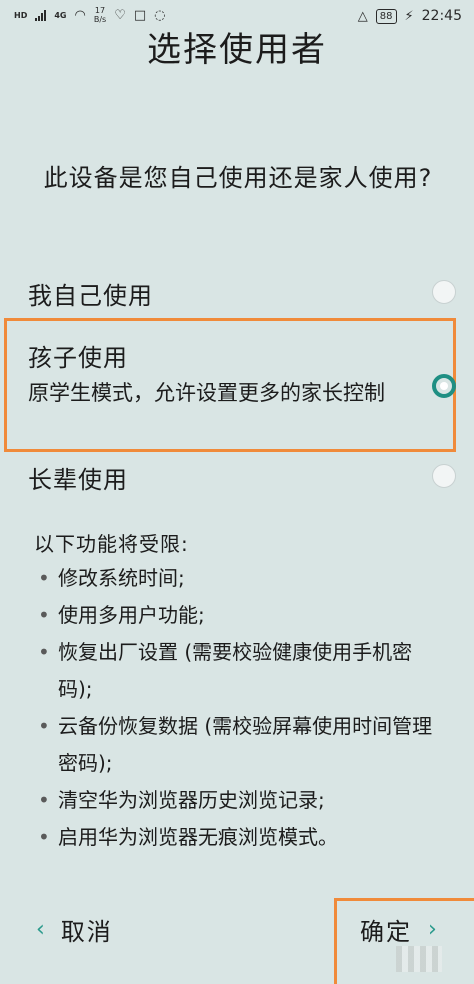 This screenshot has width=474, height=984. What do you see at coordinates (386, 932) in the screenshot?
I see `confirm-label: 确定` at bounding box center [386, 932].